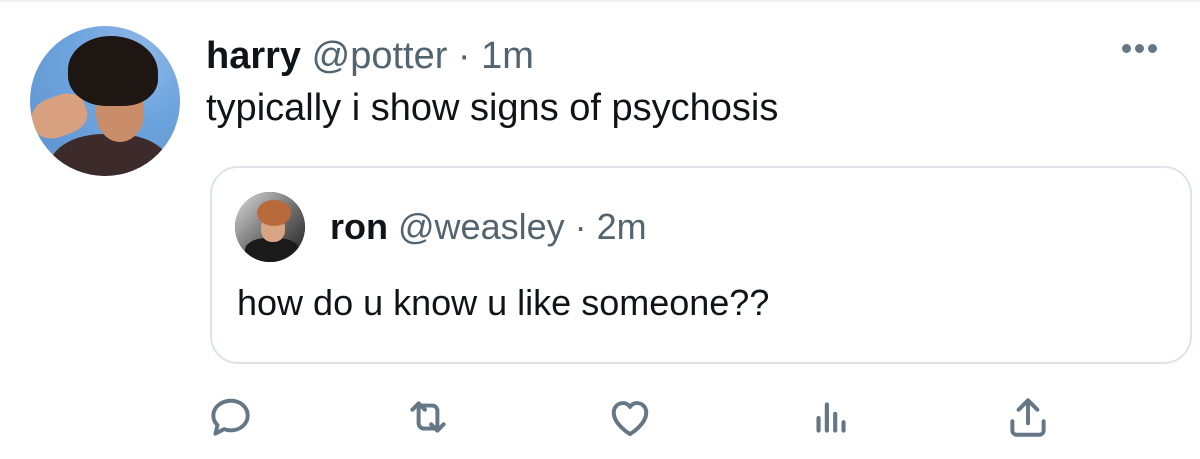 The width and height of the screenshot is (1200, 459). I want to click on quoted-tweet-header: ron @weasley · 2m, so click(488, 227).